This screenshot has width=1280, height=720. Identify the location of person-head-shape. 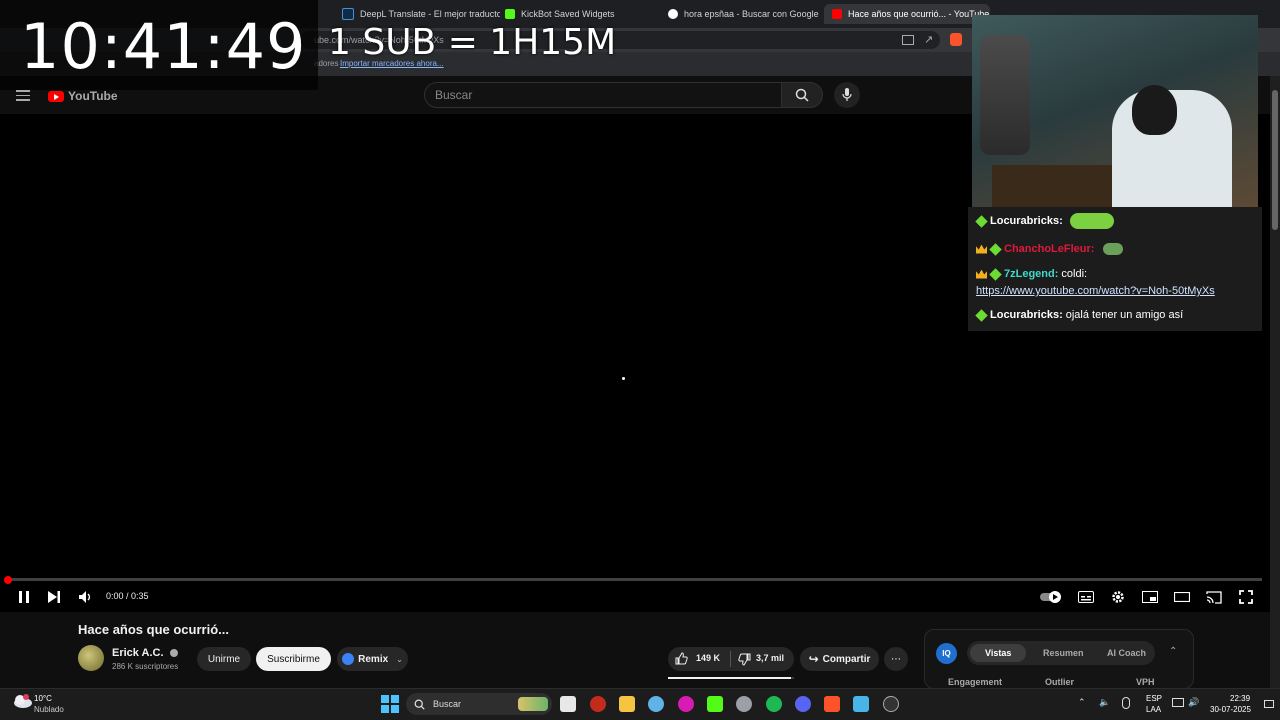
(1154, 110).